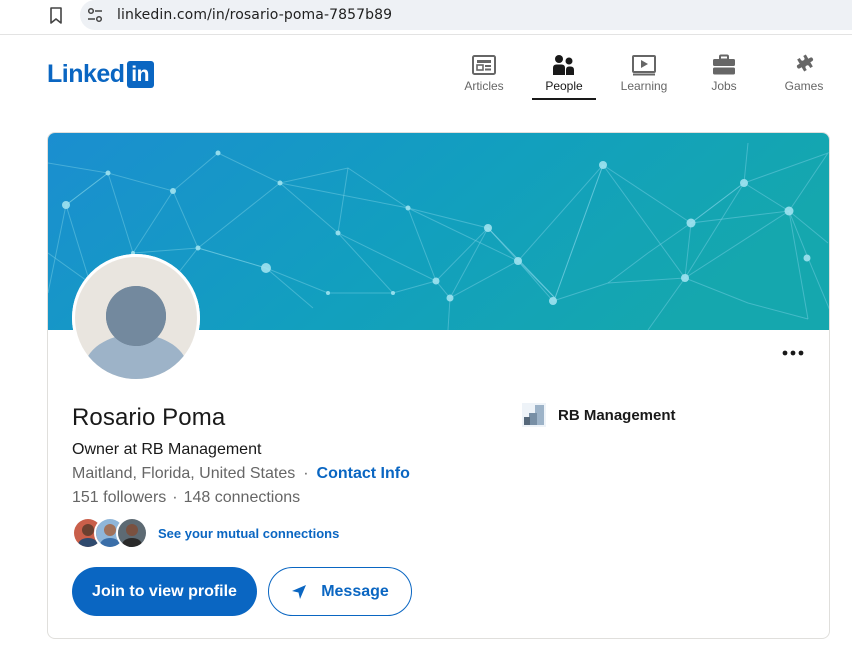 This screenshot has height=651, width=852. I want to click on stats-line: 151 followers · 148 connections, so click(186, 498).